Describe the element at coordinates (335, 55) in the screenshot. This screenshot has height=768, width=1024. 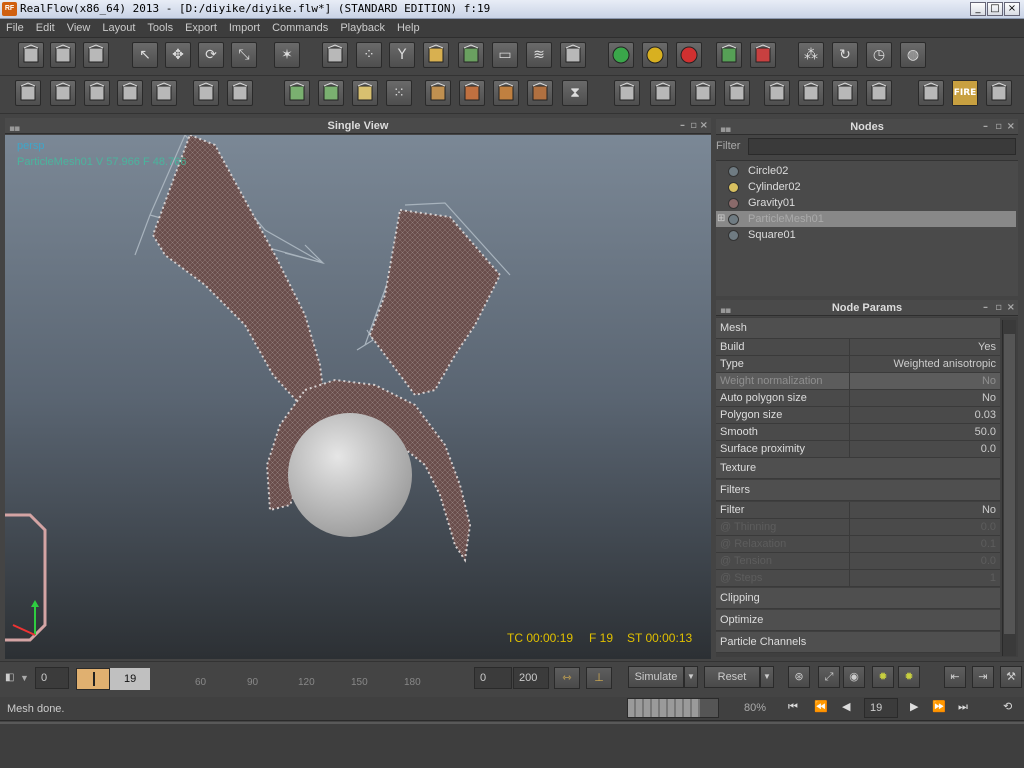
I see `emitter-button` at that location.